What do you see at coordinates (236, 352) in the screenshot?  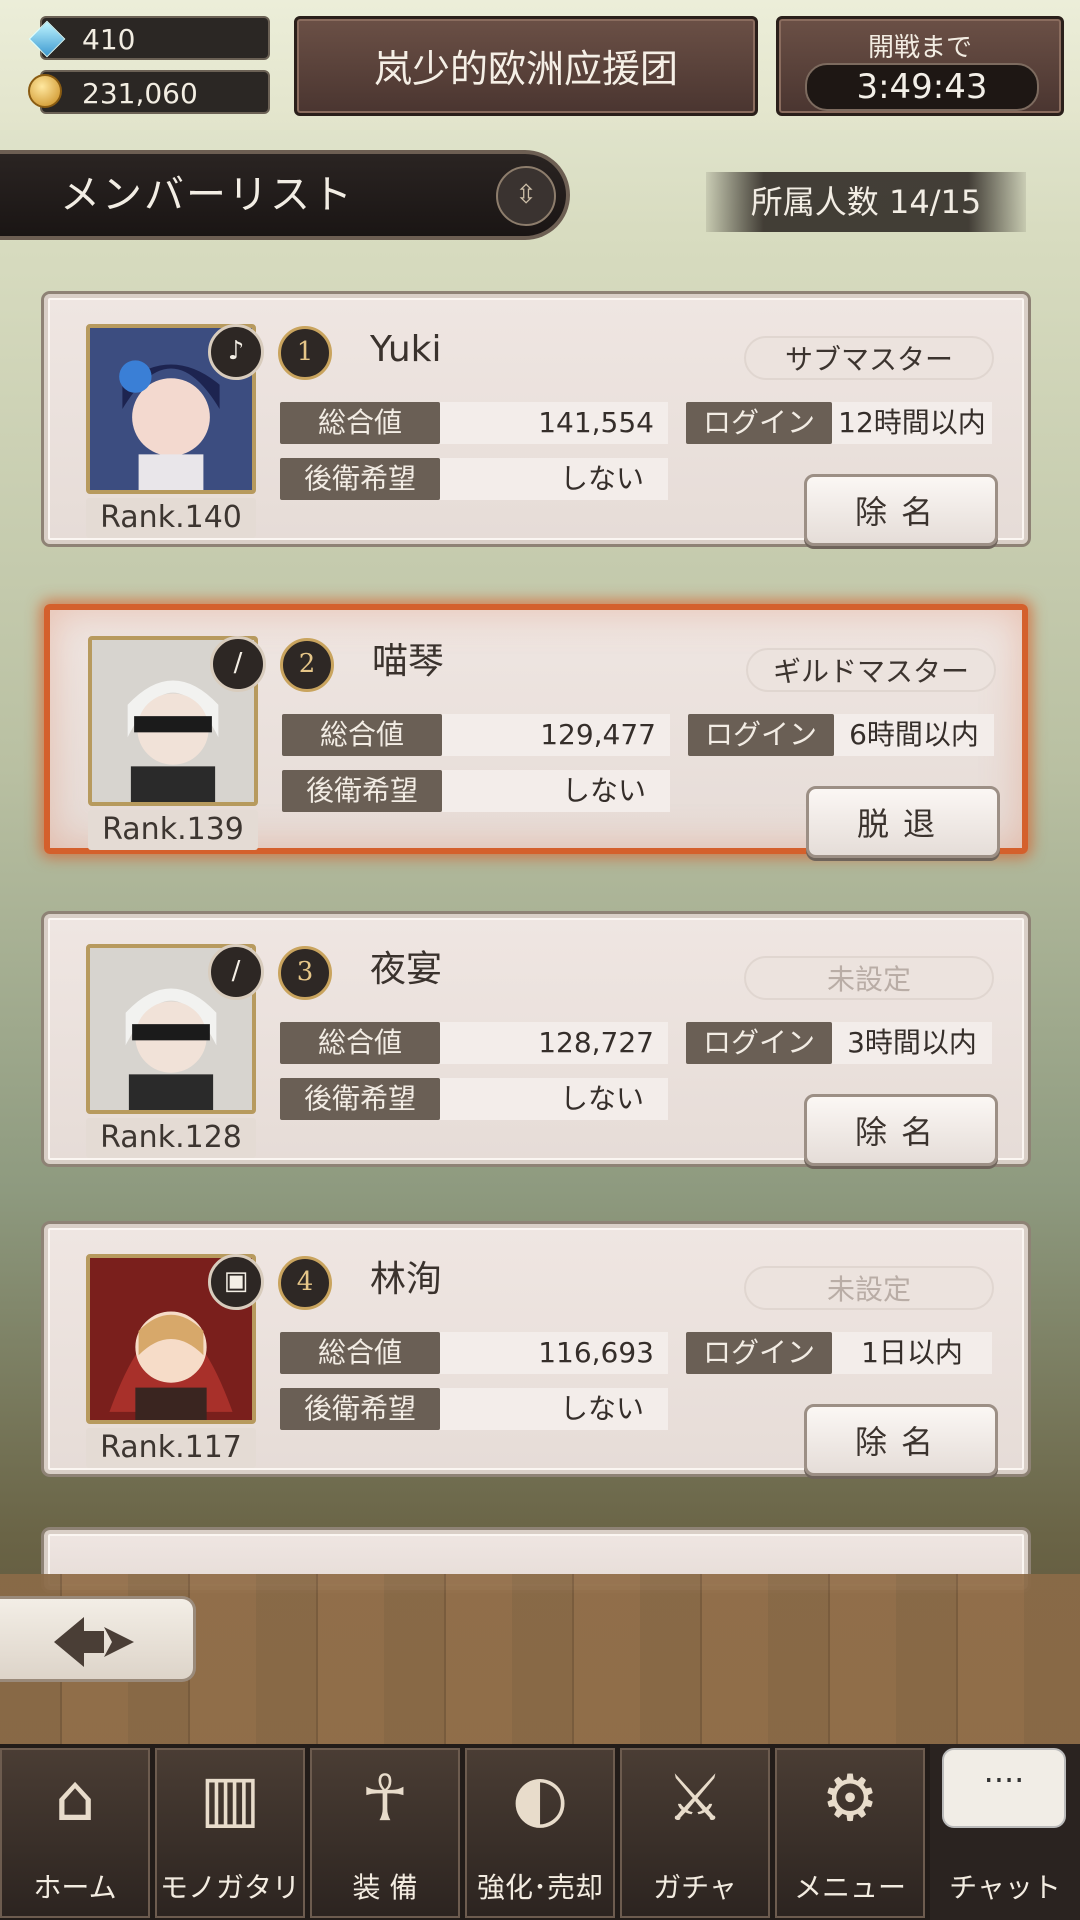 I see `harp-icon: ♪` at bounding box center [236, 352].